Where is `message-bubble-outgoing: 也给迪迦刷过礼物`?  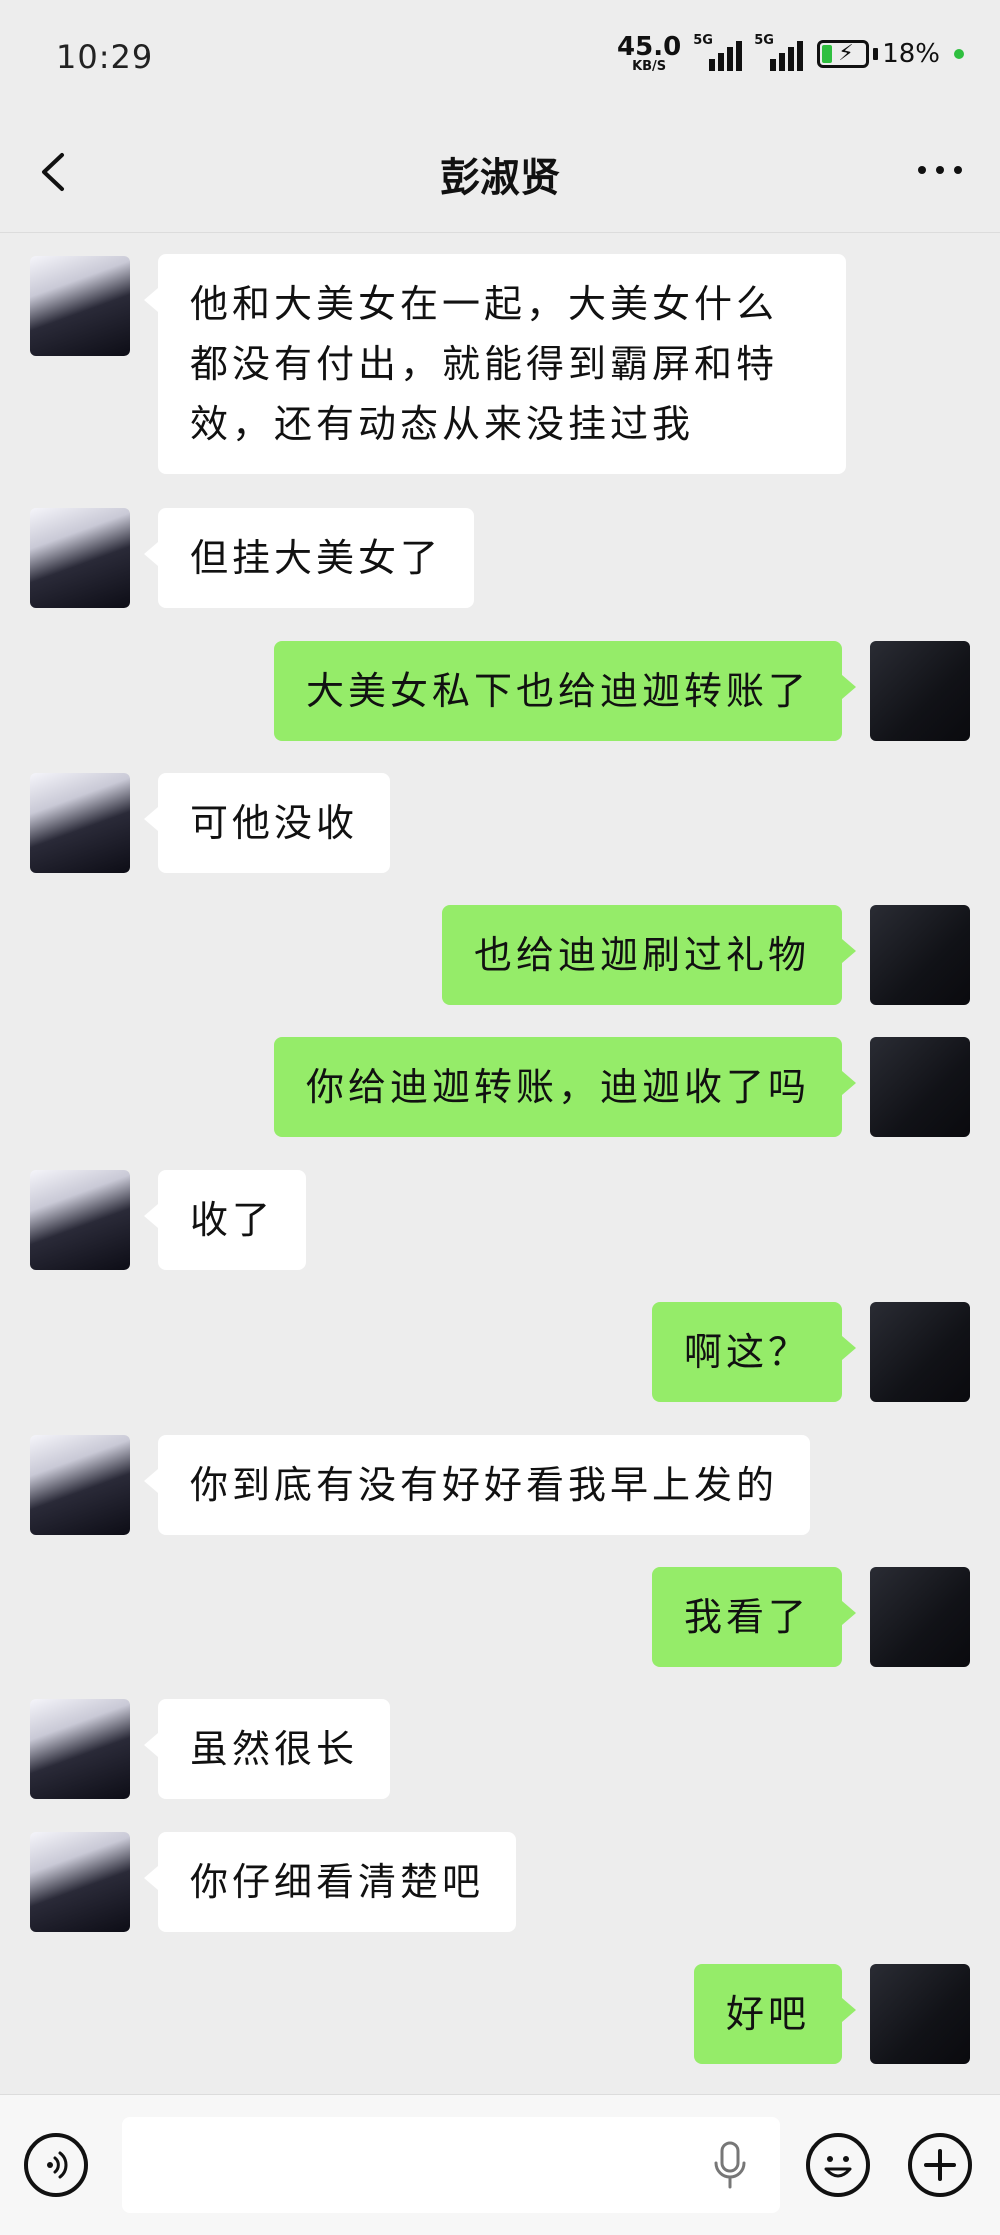 message-bubble-outgoing: 也给迪迦刷过礼物 is located at coordinates (649, 955).